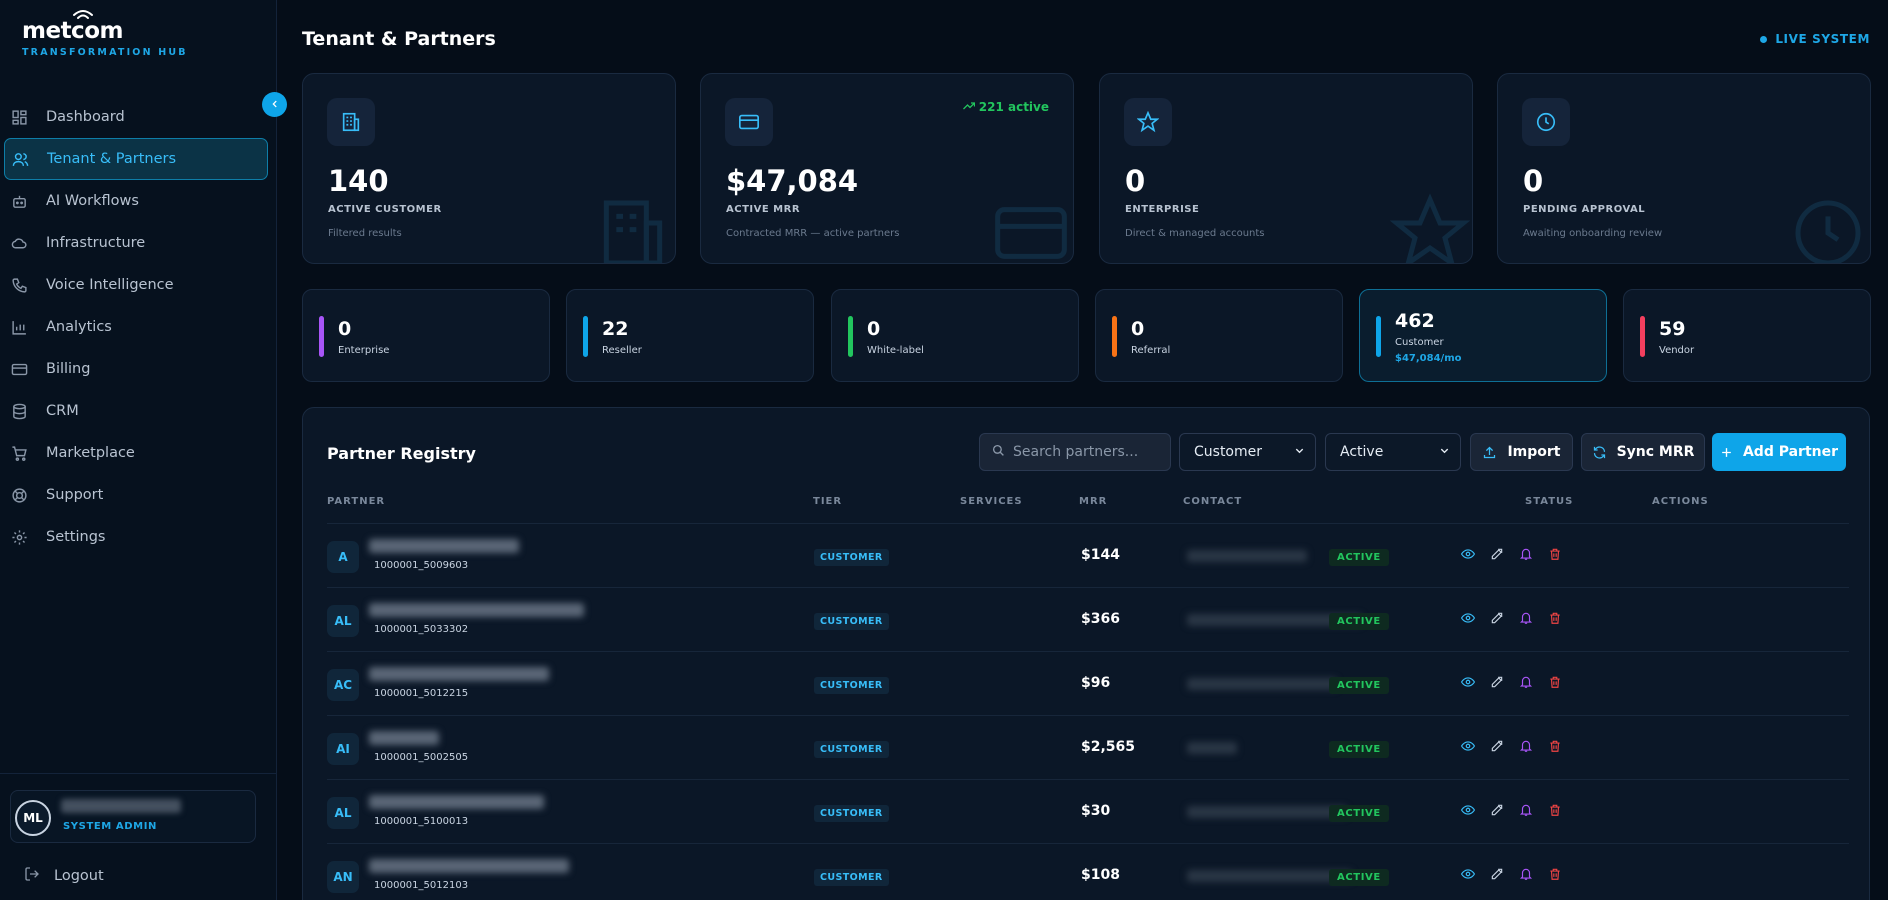 The image size is (1888, 900). Describe the element at coordinates (1677, 350) in the screenshot. I see `tier-label: Vendor` at that location.